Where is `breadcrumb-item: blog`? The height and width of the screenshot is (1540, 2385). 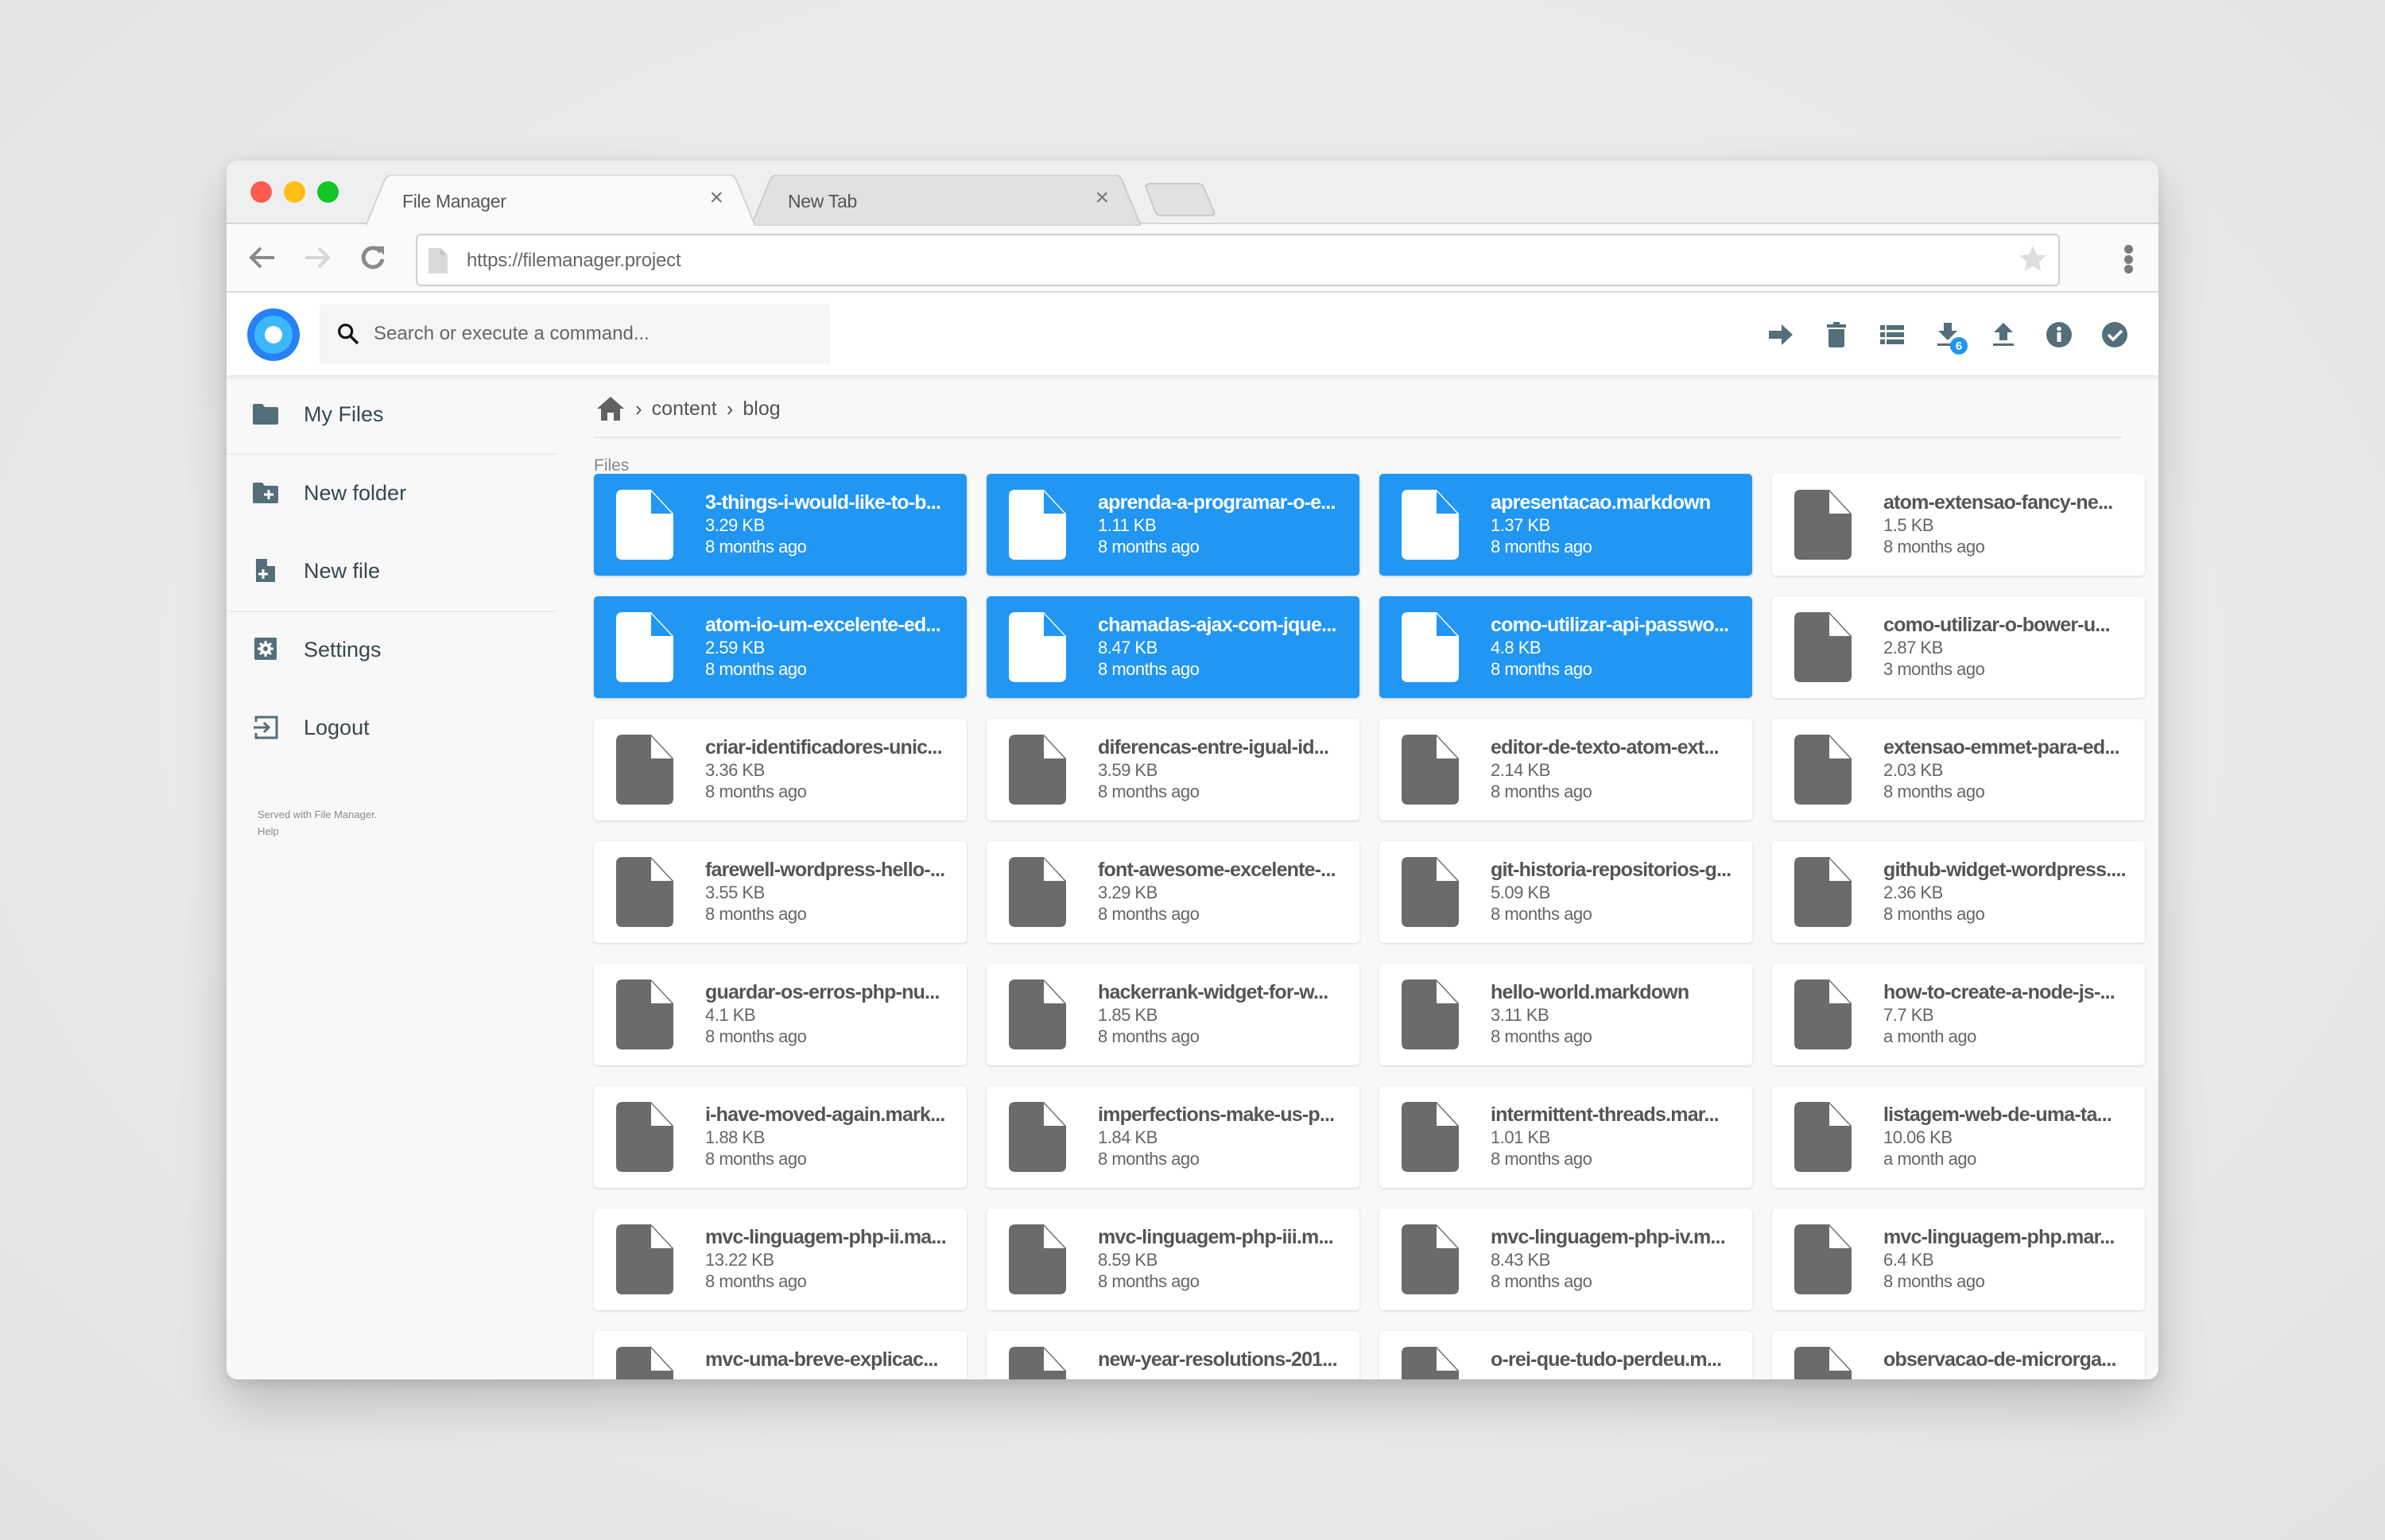 breadcrumb-item: blog is located at coordinates (761, 409).